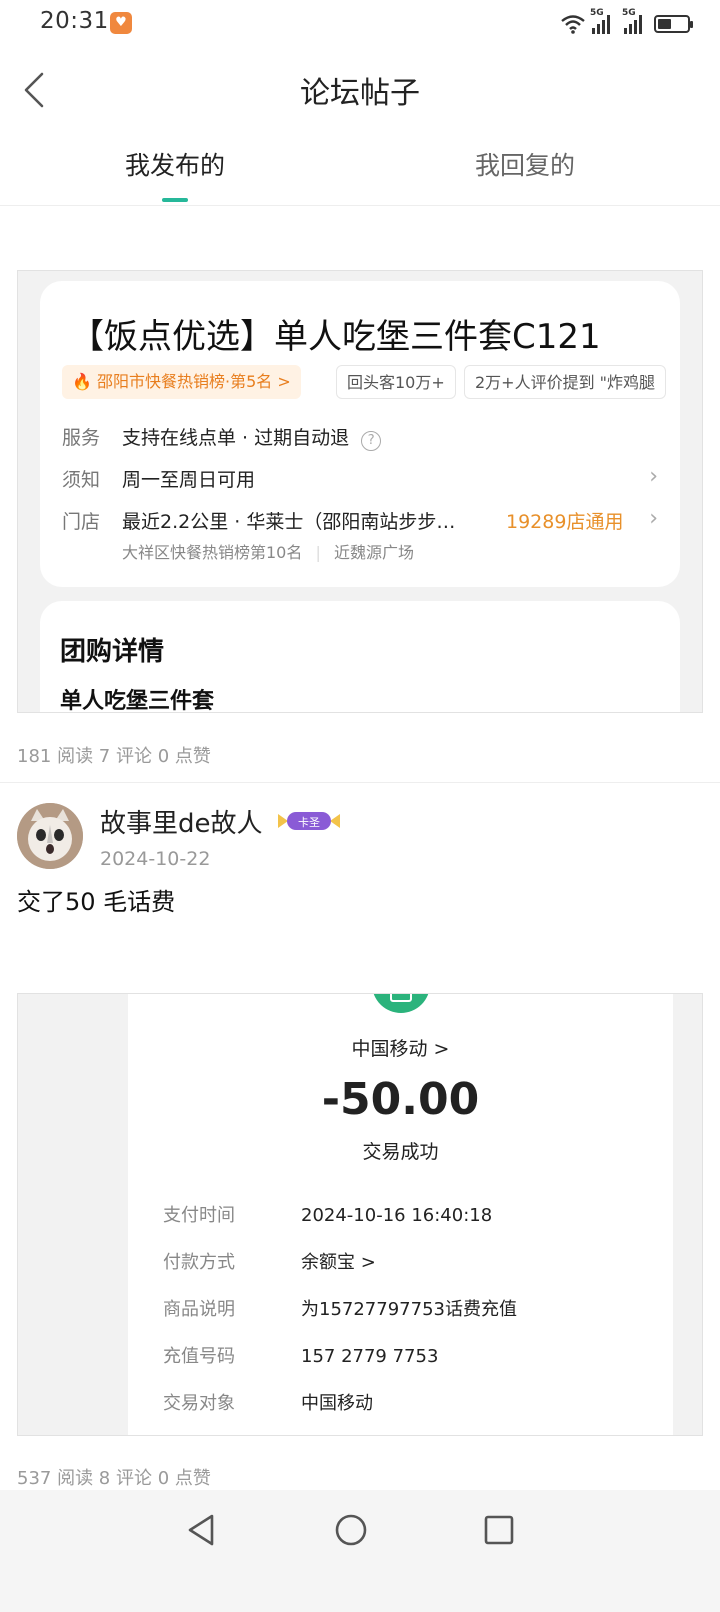  Describe the element at coordinates (158, 478) in the screenshot. I see `notice-row: 须知 周一至周日可用` at that location.